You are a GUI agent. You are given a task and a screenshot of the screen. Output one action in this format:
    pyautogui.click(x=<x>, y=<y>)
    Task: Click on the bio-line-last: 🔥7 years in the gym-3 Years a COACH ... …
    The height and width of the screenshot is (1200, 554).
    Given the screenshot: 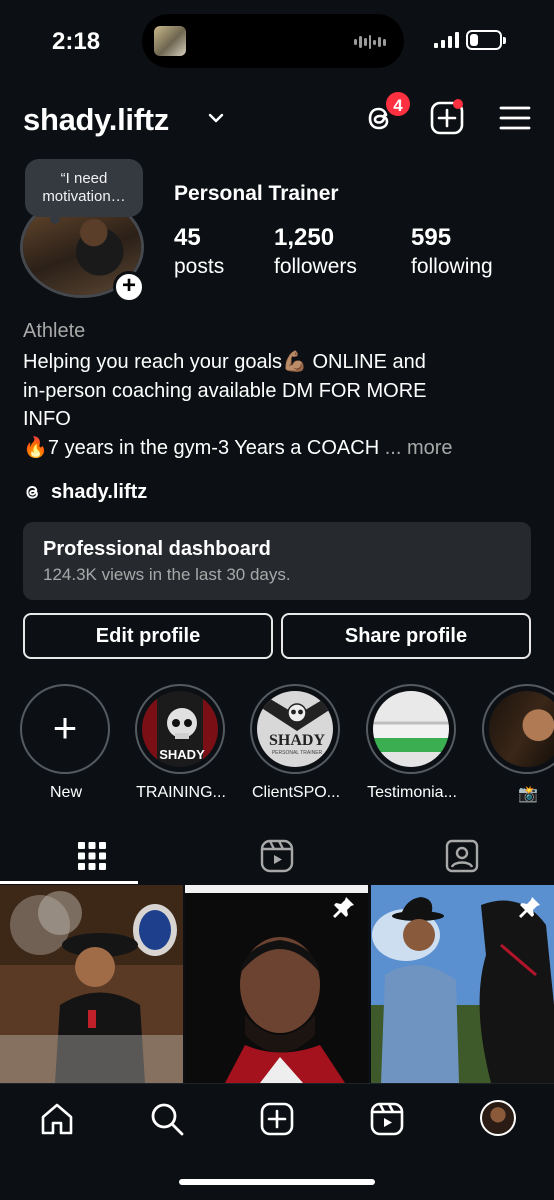 What is the action you would take?
    pyautogui.click(x=280, y=448)
    